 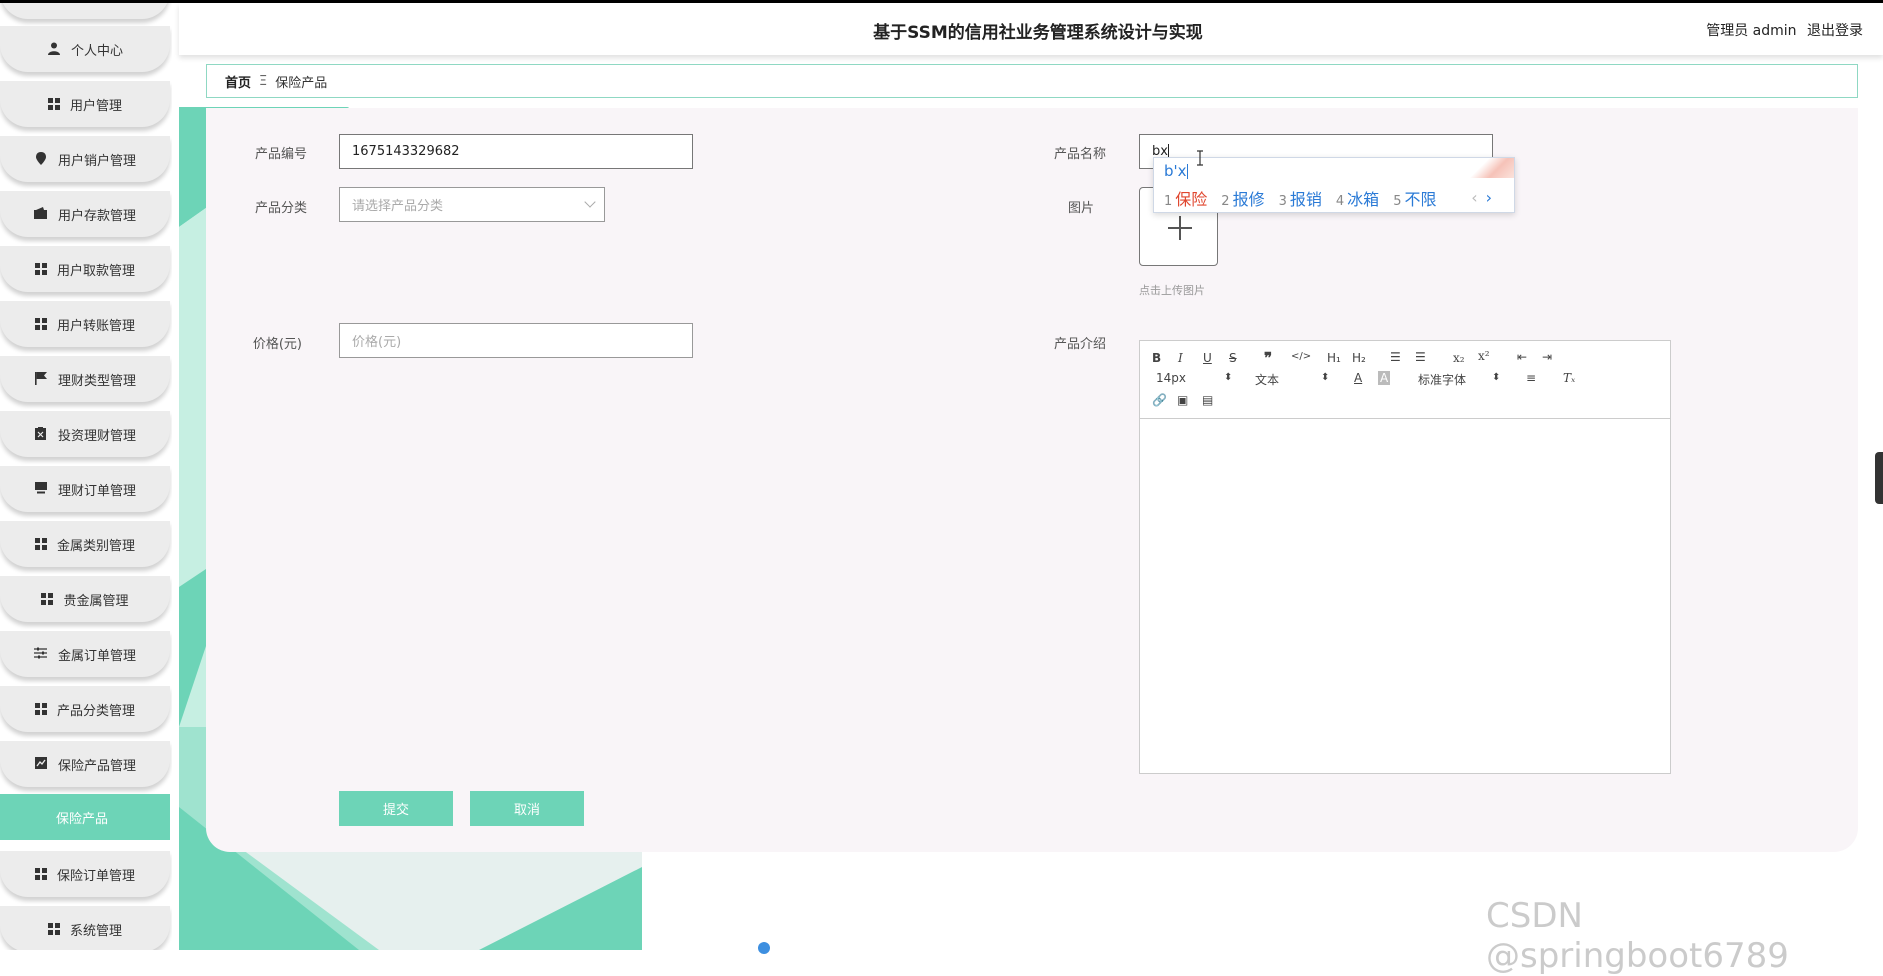 What do you see at coordinates (1531, 378) in the screenshot?
I see `align-icon: ≡` at bounding box center [1531, 378].